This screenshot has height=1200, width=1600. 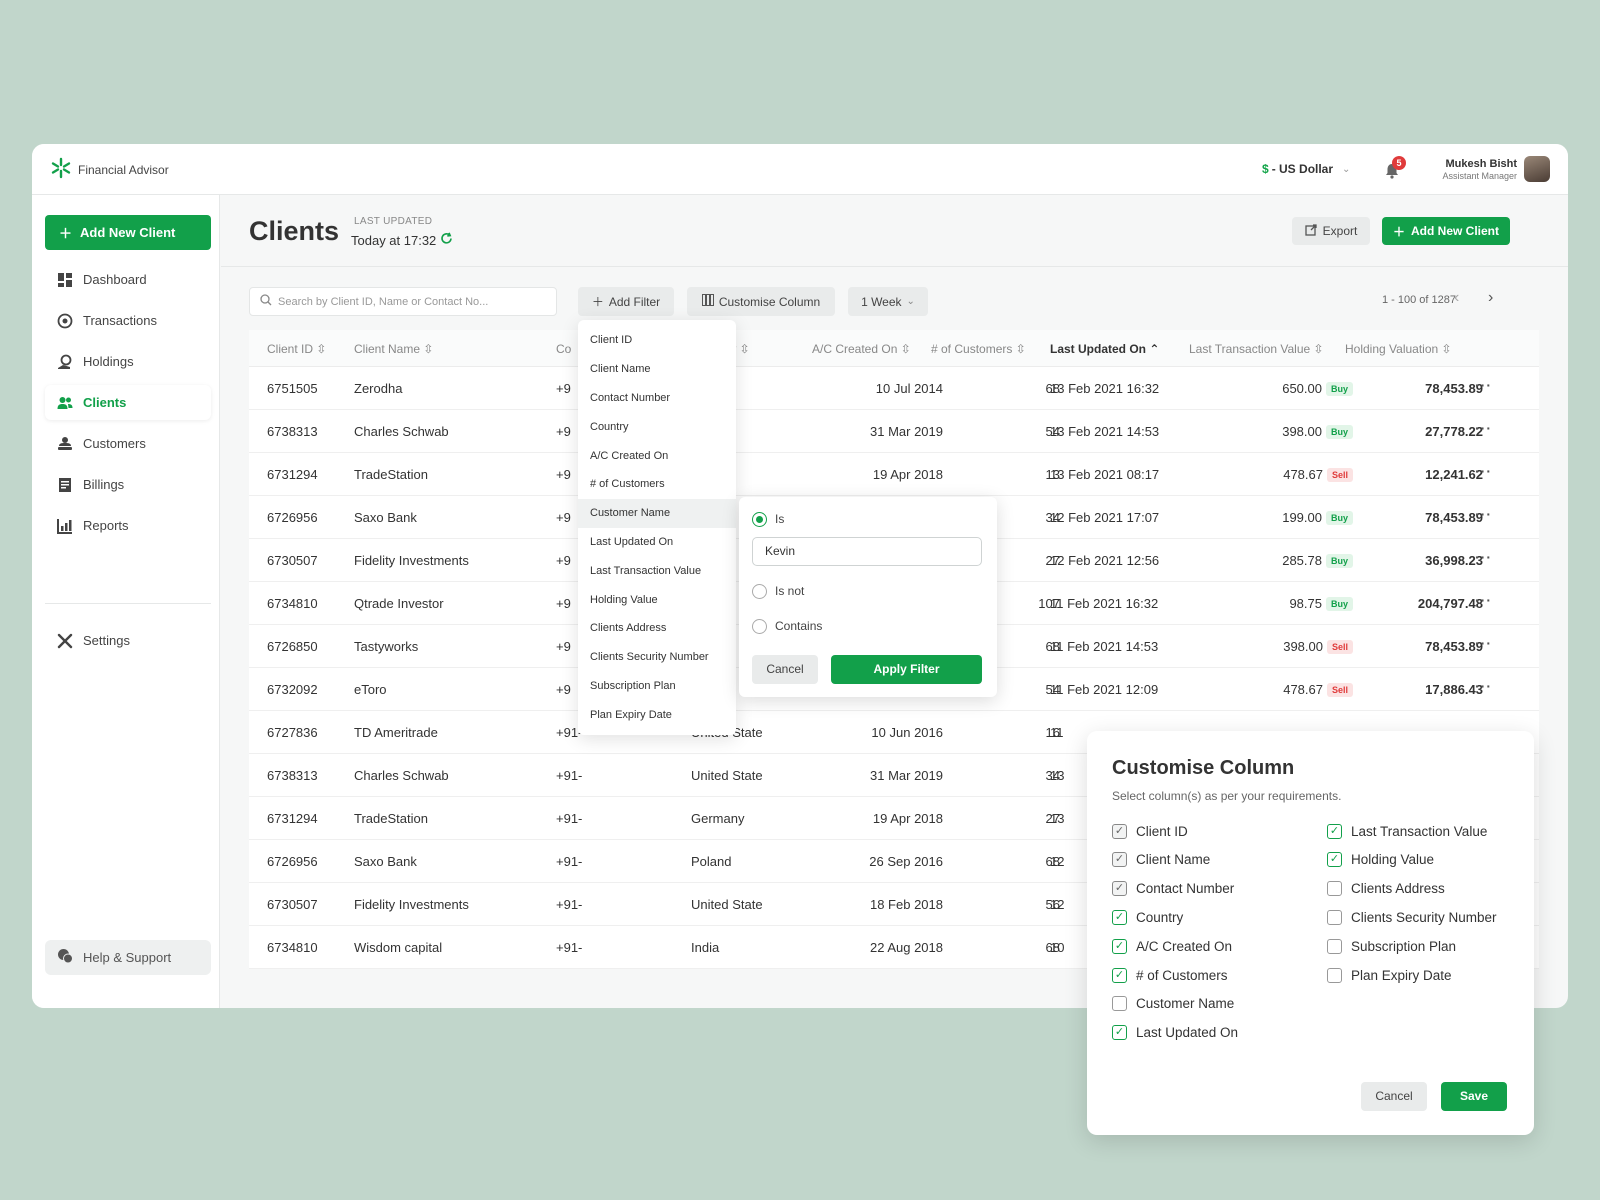 I want to click on column-option: ✓ Client Name, so click(x=1161, y=860).